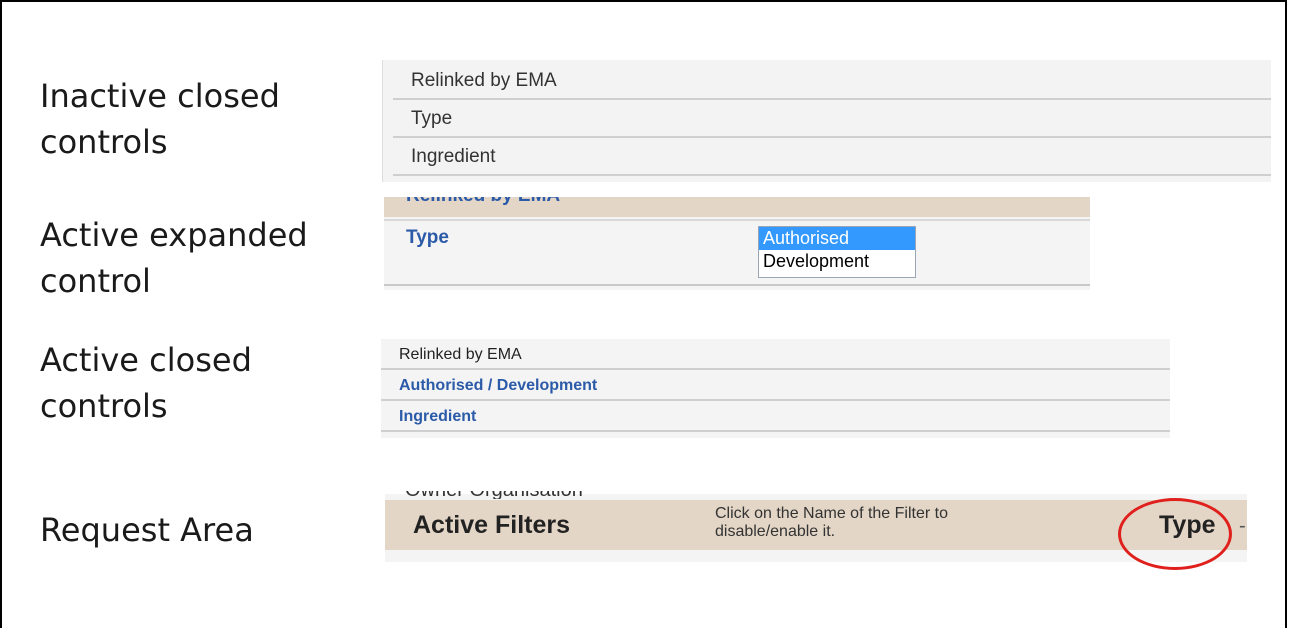  Describe the element at coordinates (492, 525) in the screenshot. I see `active-filters-title: Active Filters` at that location.